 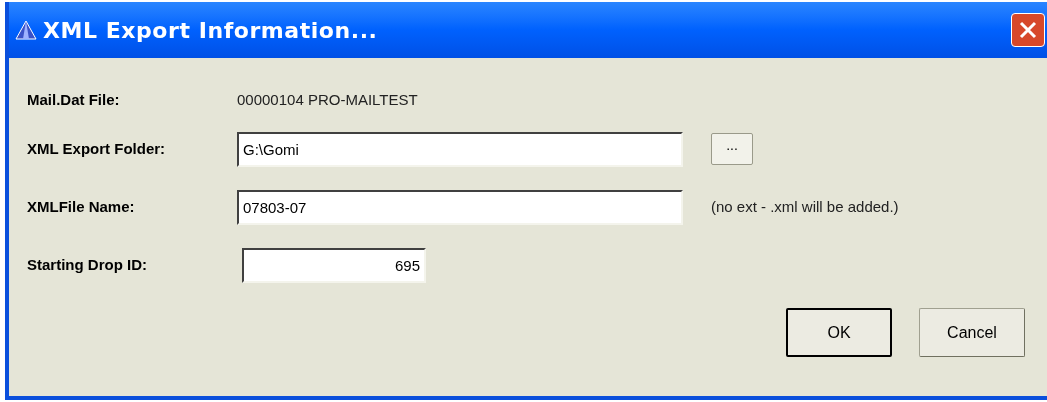 I want to click on hint-text: (no ext - .xml will be added.), so click(x=805, y=206).